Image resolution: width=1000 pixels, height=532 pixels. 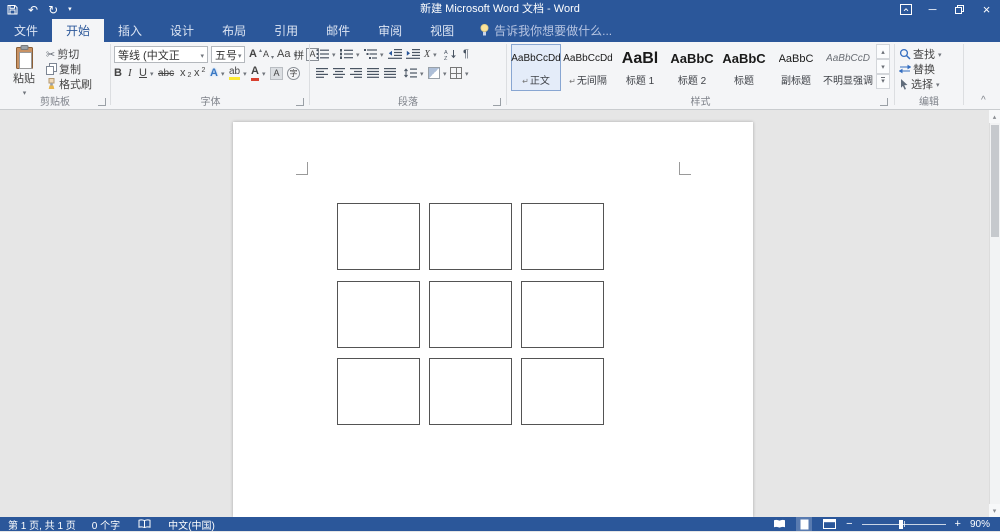 I want to click on underline-button: U, so click(x=146, y=73).